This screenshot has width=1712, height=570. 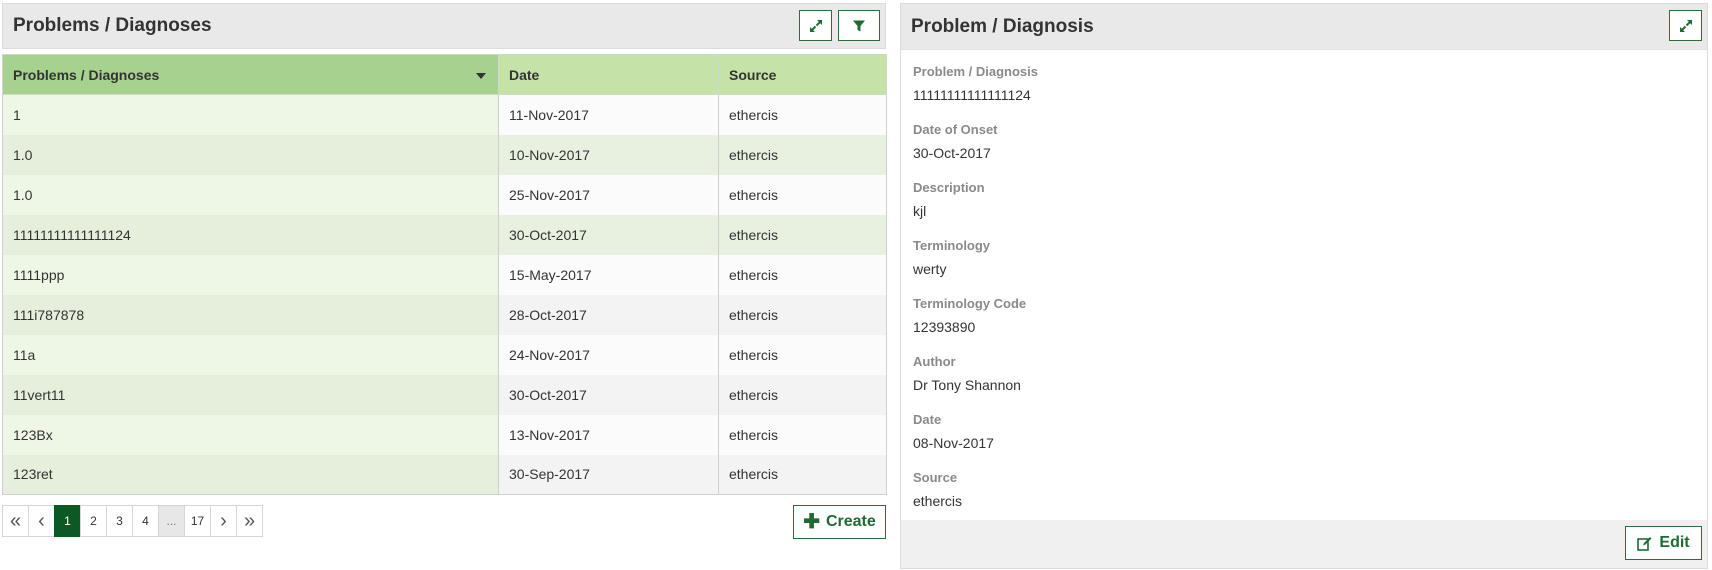 I want to click on field-label: Terminology Code, so click(x=970, y=303).